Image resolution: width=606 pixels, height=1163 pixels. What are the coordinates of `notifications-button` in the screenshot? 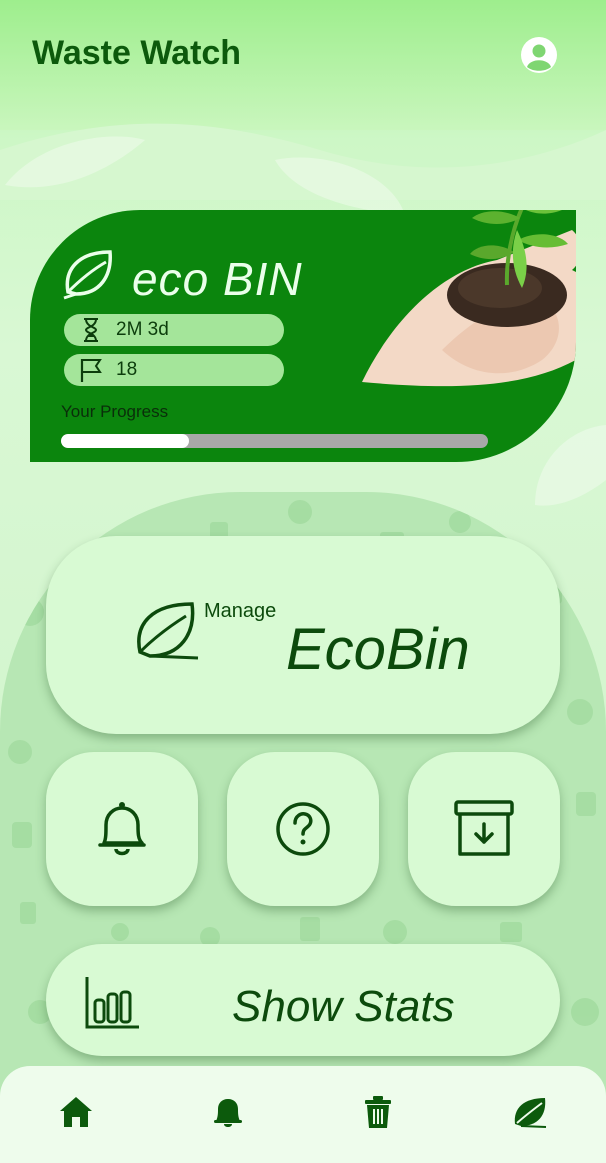 It's located at (122, 829).